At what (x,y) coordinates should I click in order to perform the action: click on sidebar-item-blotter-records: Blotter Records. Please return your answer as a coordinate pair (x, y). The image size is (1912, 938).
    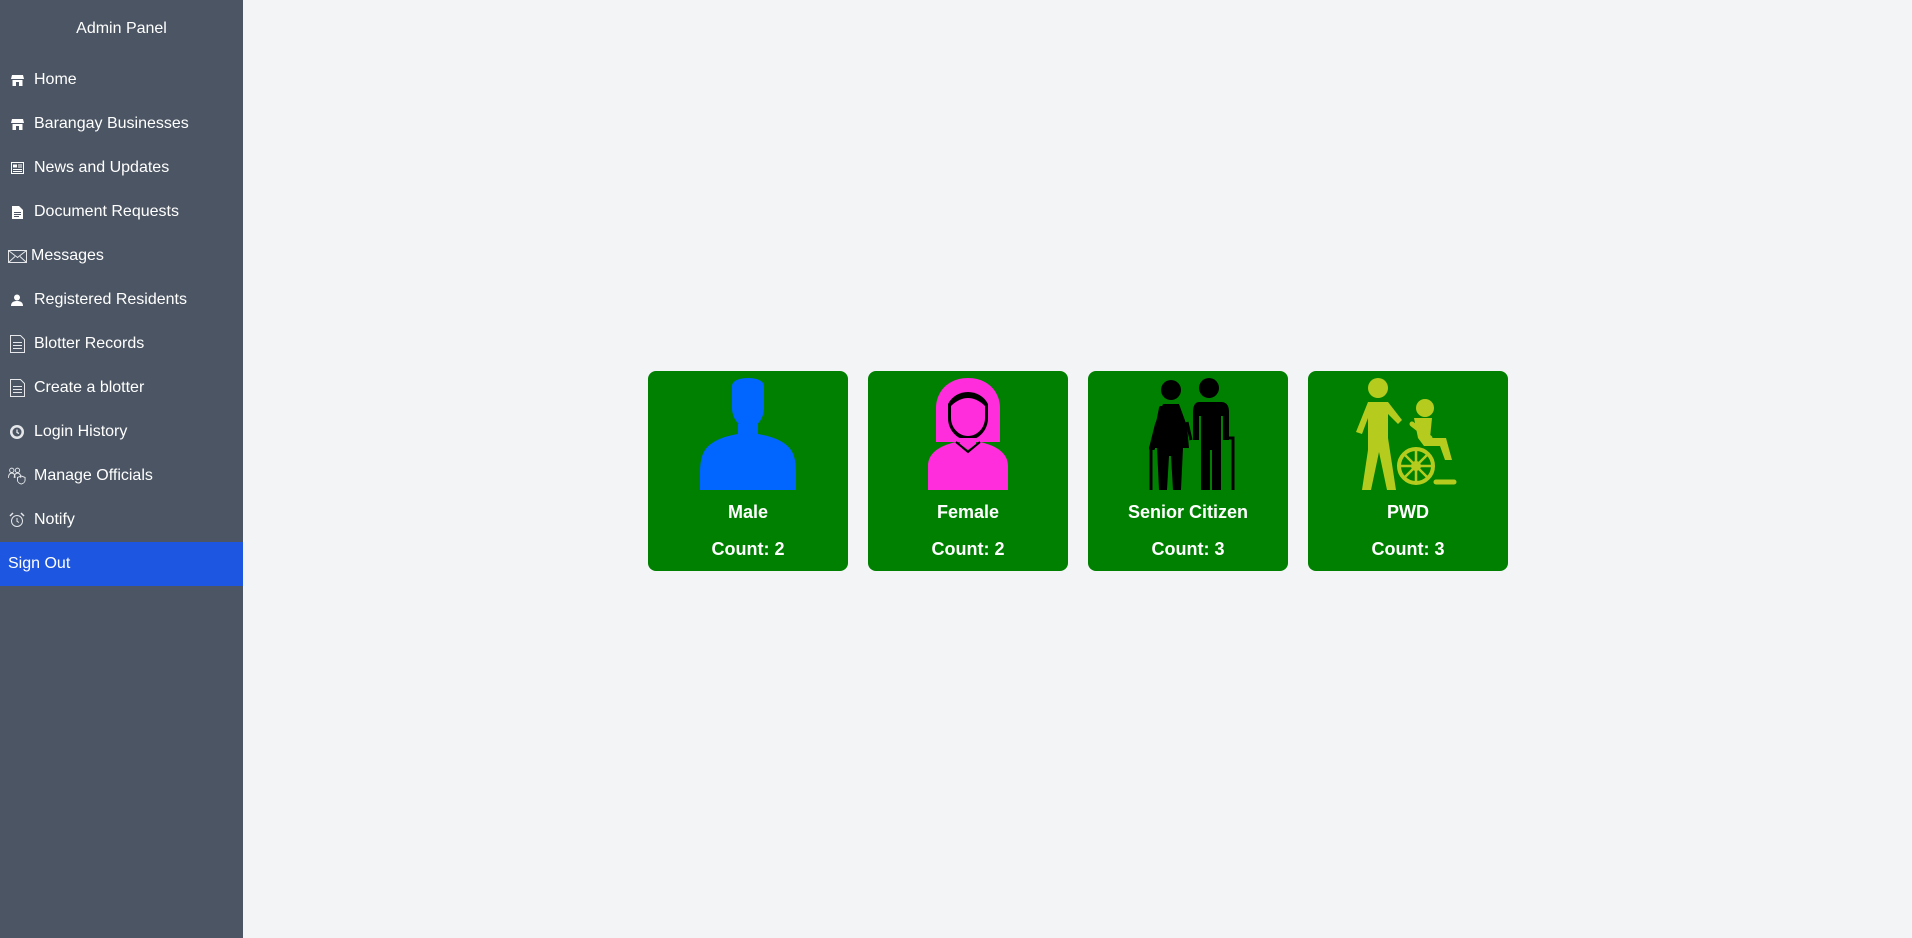
    Looking at the image, I should click on (121, 344).